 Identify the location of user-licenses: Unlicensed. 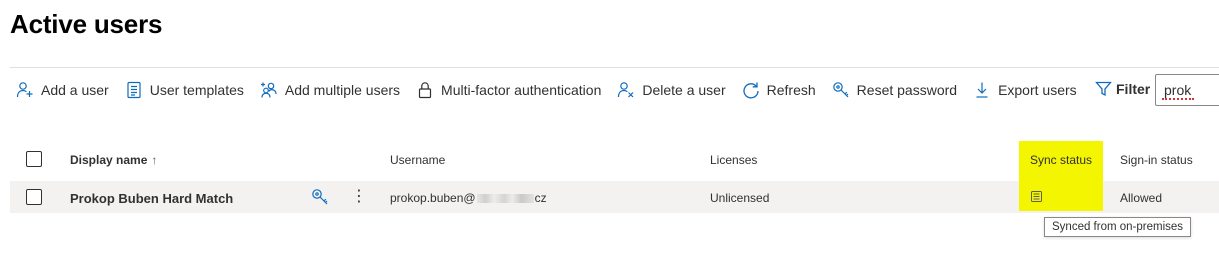
(740, 198).